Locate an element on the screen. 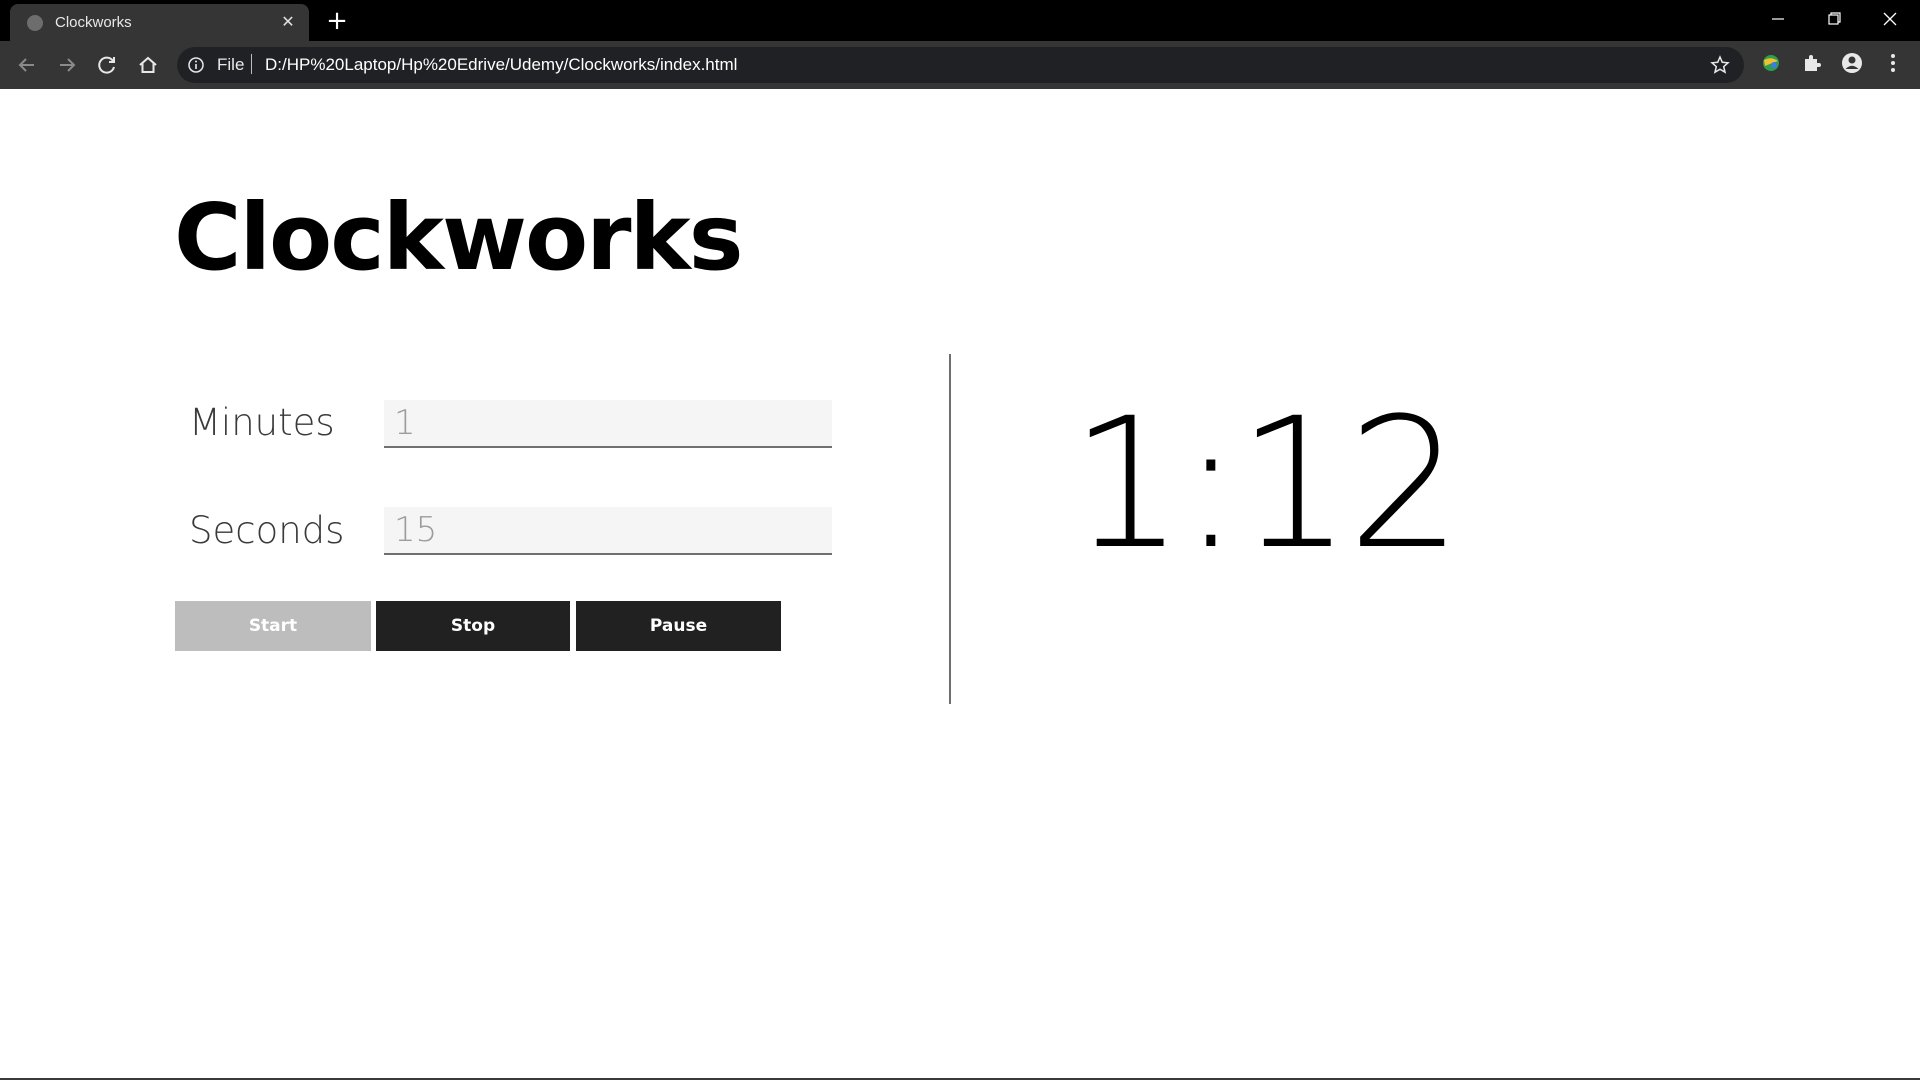  star-icon is located at coordinates (1720, 65).